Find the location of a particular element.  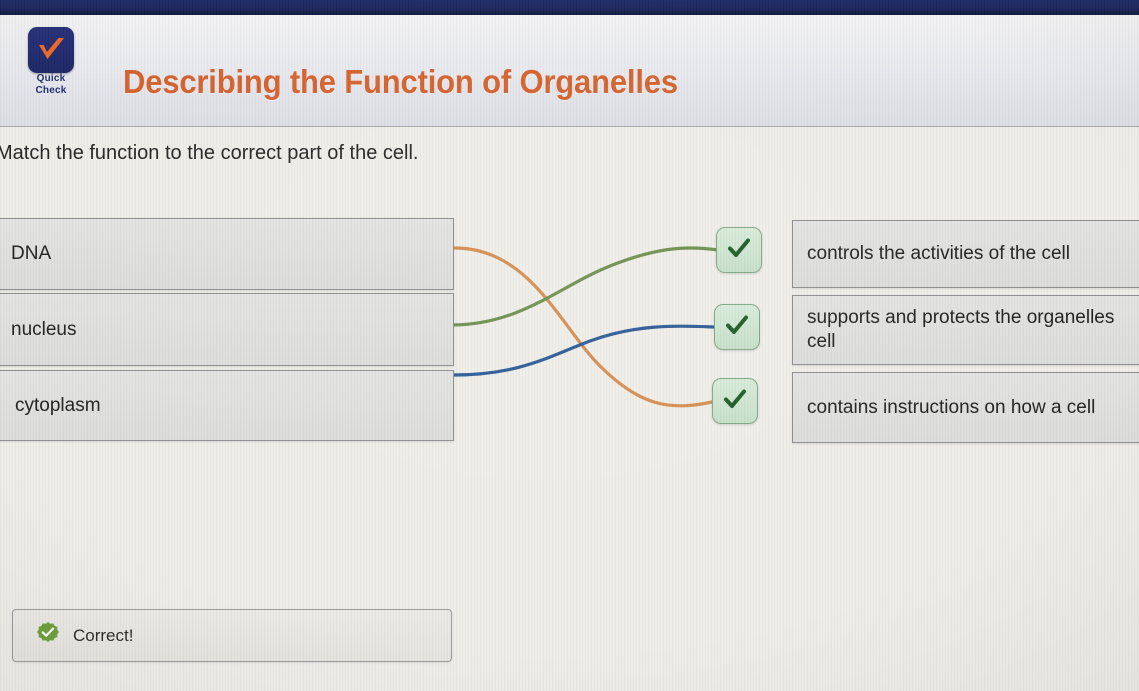

feedback-text: Correct! is located at coordinates (103, 635).